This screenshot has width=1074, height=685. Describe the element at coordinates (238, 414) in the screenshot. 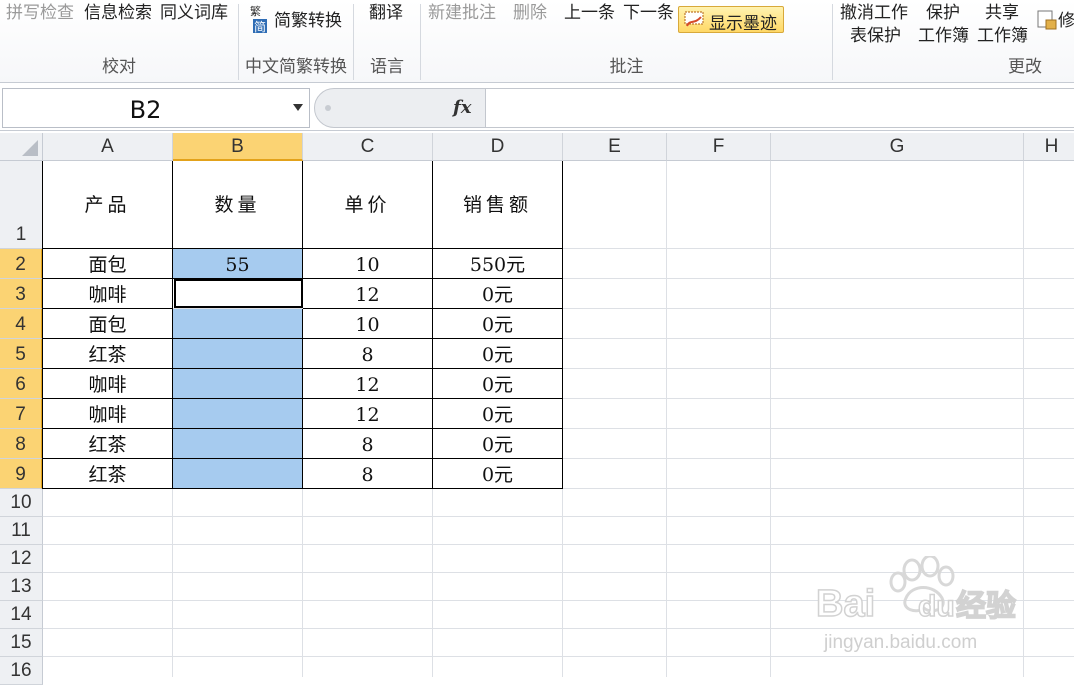

I see `cell-b7` at that location.